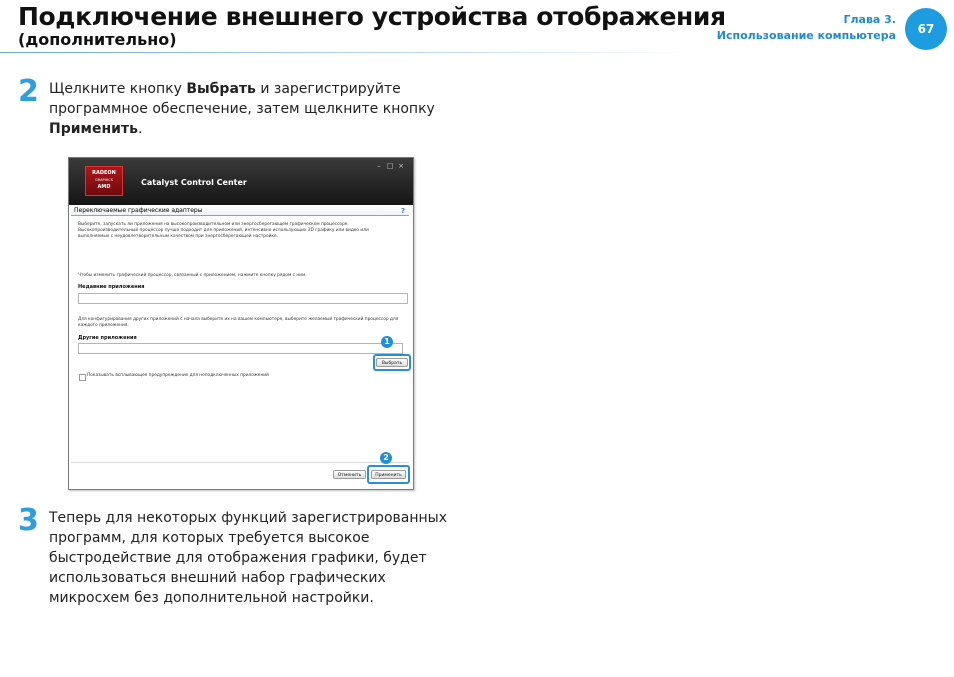 The width and height of the screenshot is (954, 677). Describe the element at coordinates (806, 28) in the screenshot. I see `chapter-info: Глава 3. Использование компьютера` at that location.